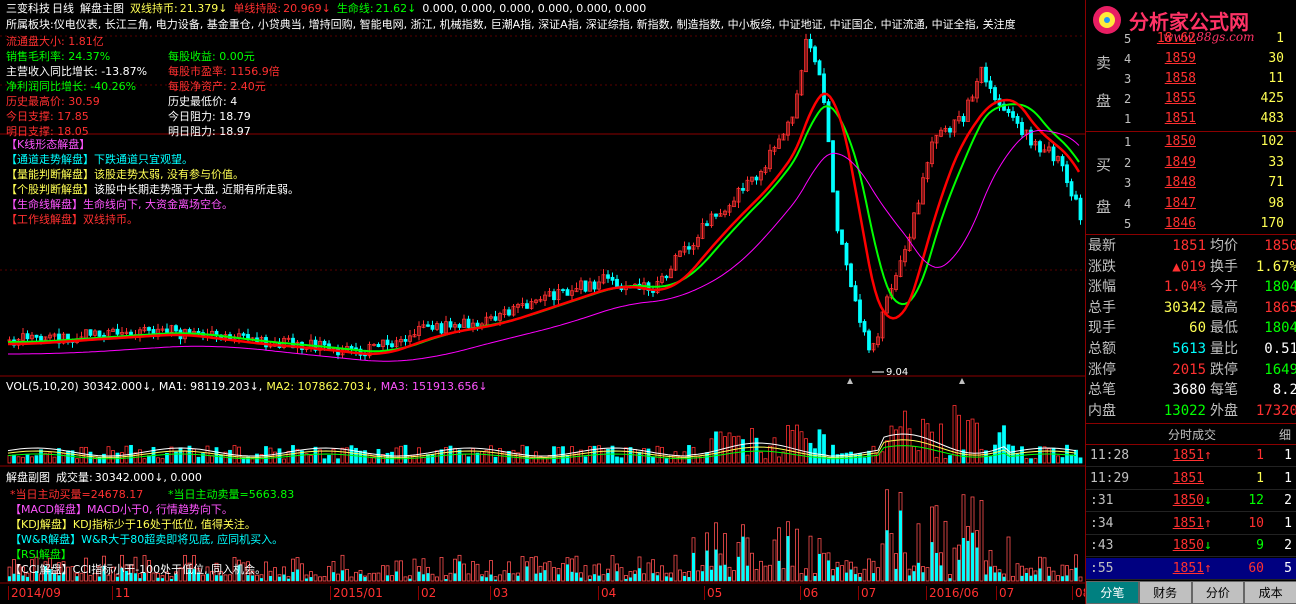  What do you see at coordinates (1191, 546) in the screenshot?
I see `tick-row: :43 1850 ↓ 9 2` at bounding box center [1191, 546].